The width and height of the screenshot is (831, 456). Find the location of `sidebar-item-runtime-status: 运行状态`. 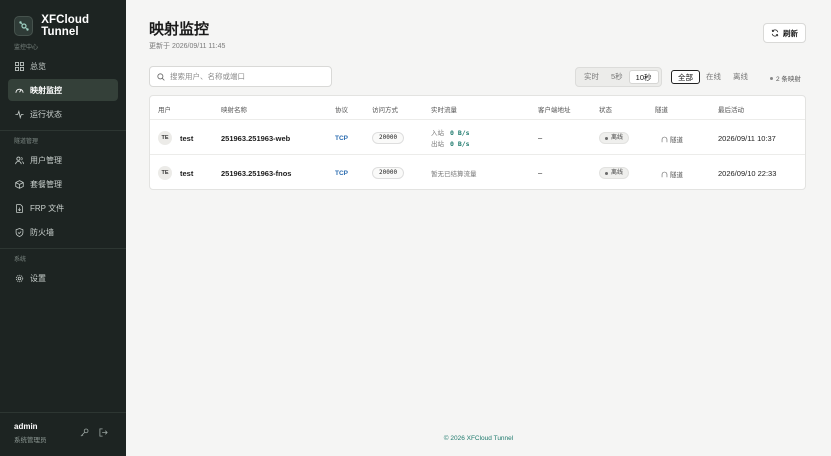

sidebar-item-runtime-status: 运行状态 is located at coordinates (63, 114).